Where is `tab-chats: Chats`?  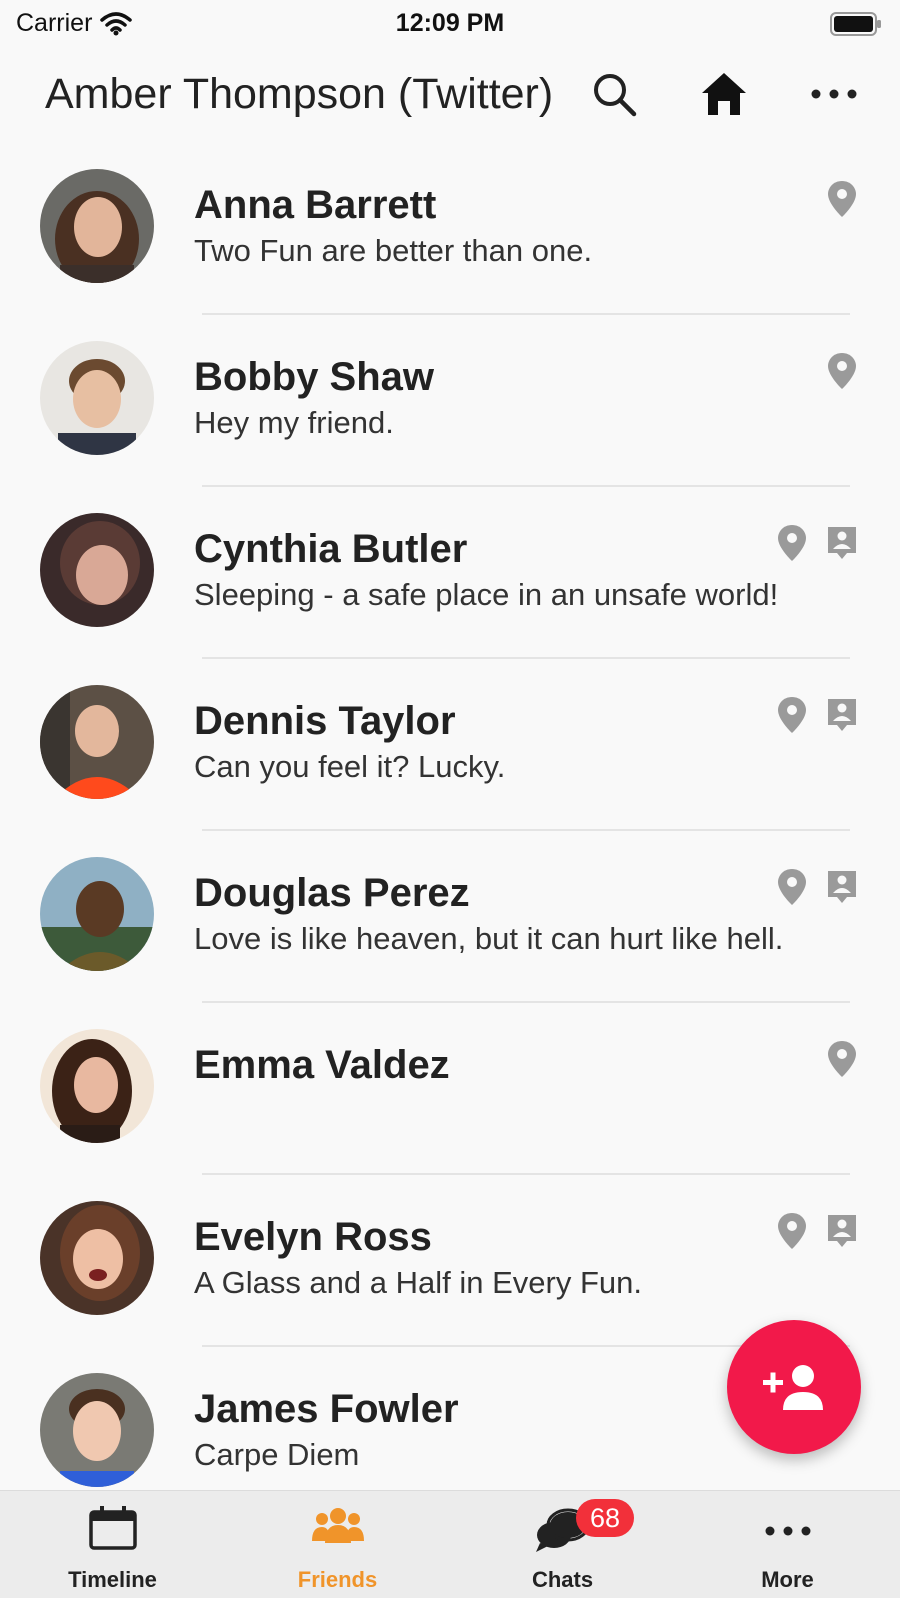
tab-chats: Chats is located at coordinates (562, 1544).